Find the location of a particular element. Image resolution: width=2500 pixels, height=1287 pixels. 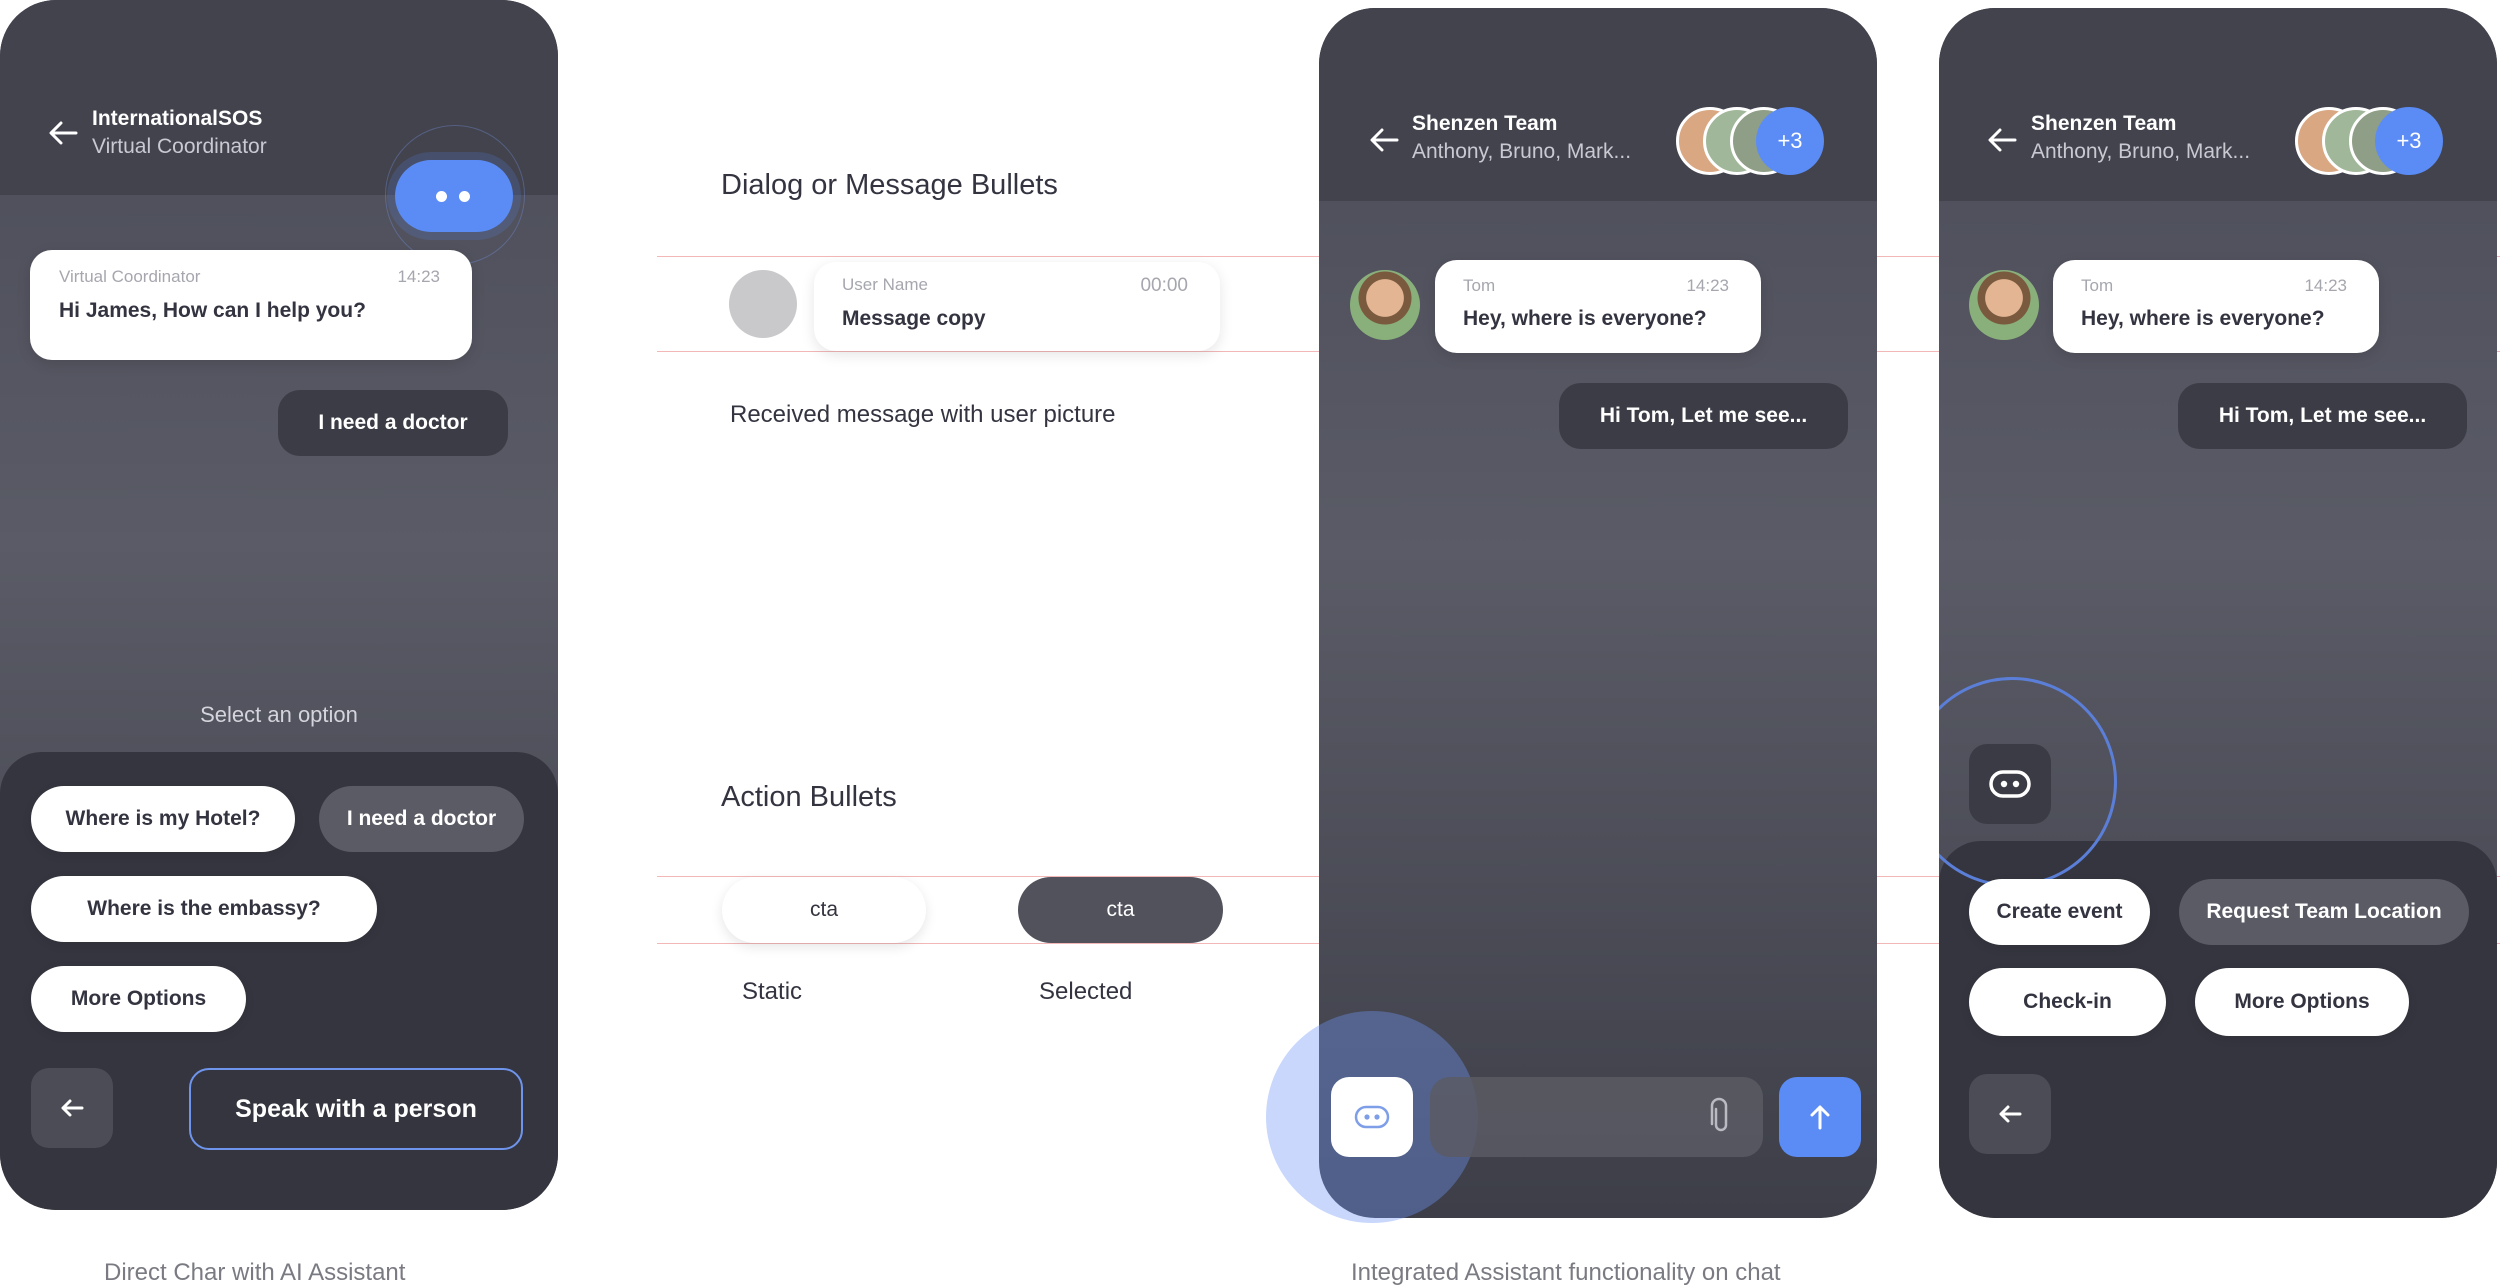

speak-with-person-button: Speak with a person is located at coordinates (356, 1109).